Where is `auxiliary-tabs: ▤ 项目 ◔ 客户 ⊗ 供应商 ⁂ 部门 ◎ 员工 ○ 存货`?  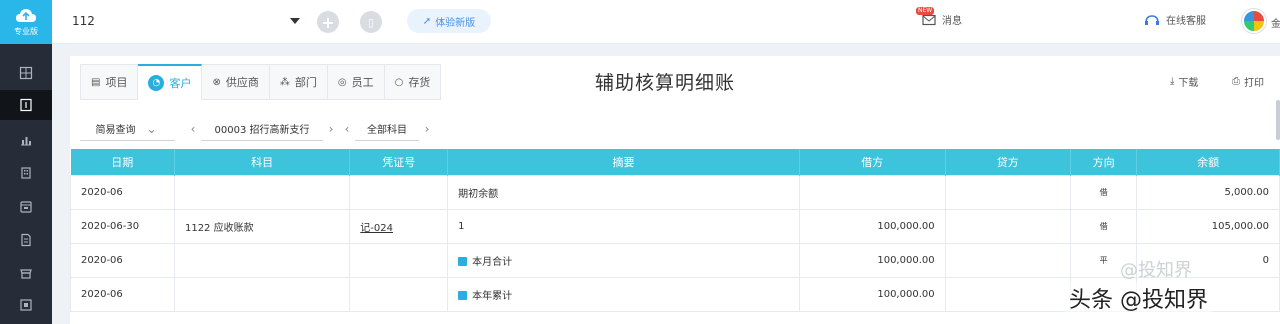 auxiliary-tabs: ▤ 项目 ◔ 客户 ⊗ 供应商 ⁂ 部门 ◎ 员工 ○ 存货 is located at coordinates (261, 82).